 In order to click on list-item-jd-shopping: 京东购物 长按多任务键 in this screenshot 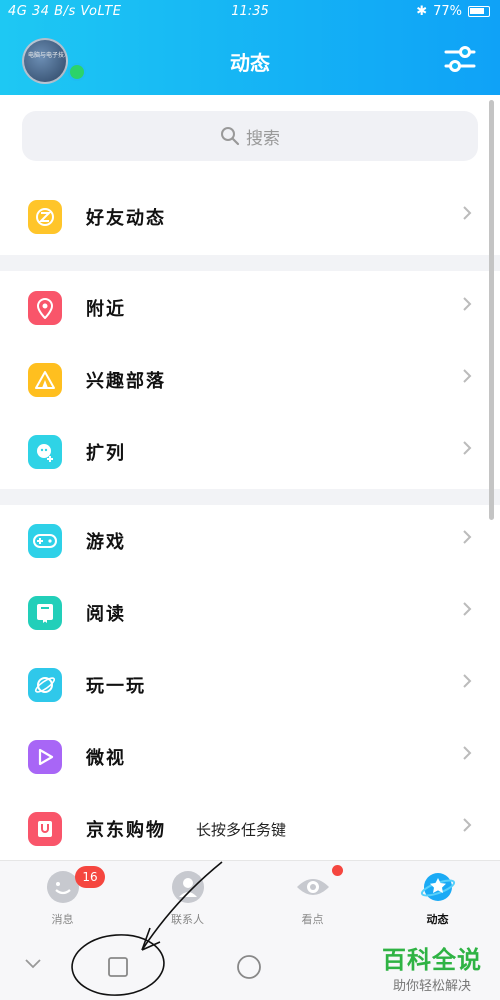, I will do `click(250, 829)`.